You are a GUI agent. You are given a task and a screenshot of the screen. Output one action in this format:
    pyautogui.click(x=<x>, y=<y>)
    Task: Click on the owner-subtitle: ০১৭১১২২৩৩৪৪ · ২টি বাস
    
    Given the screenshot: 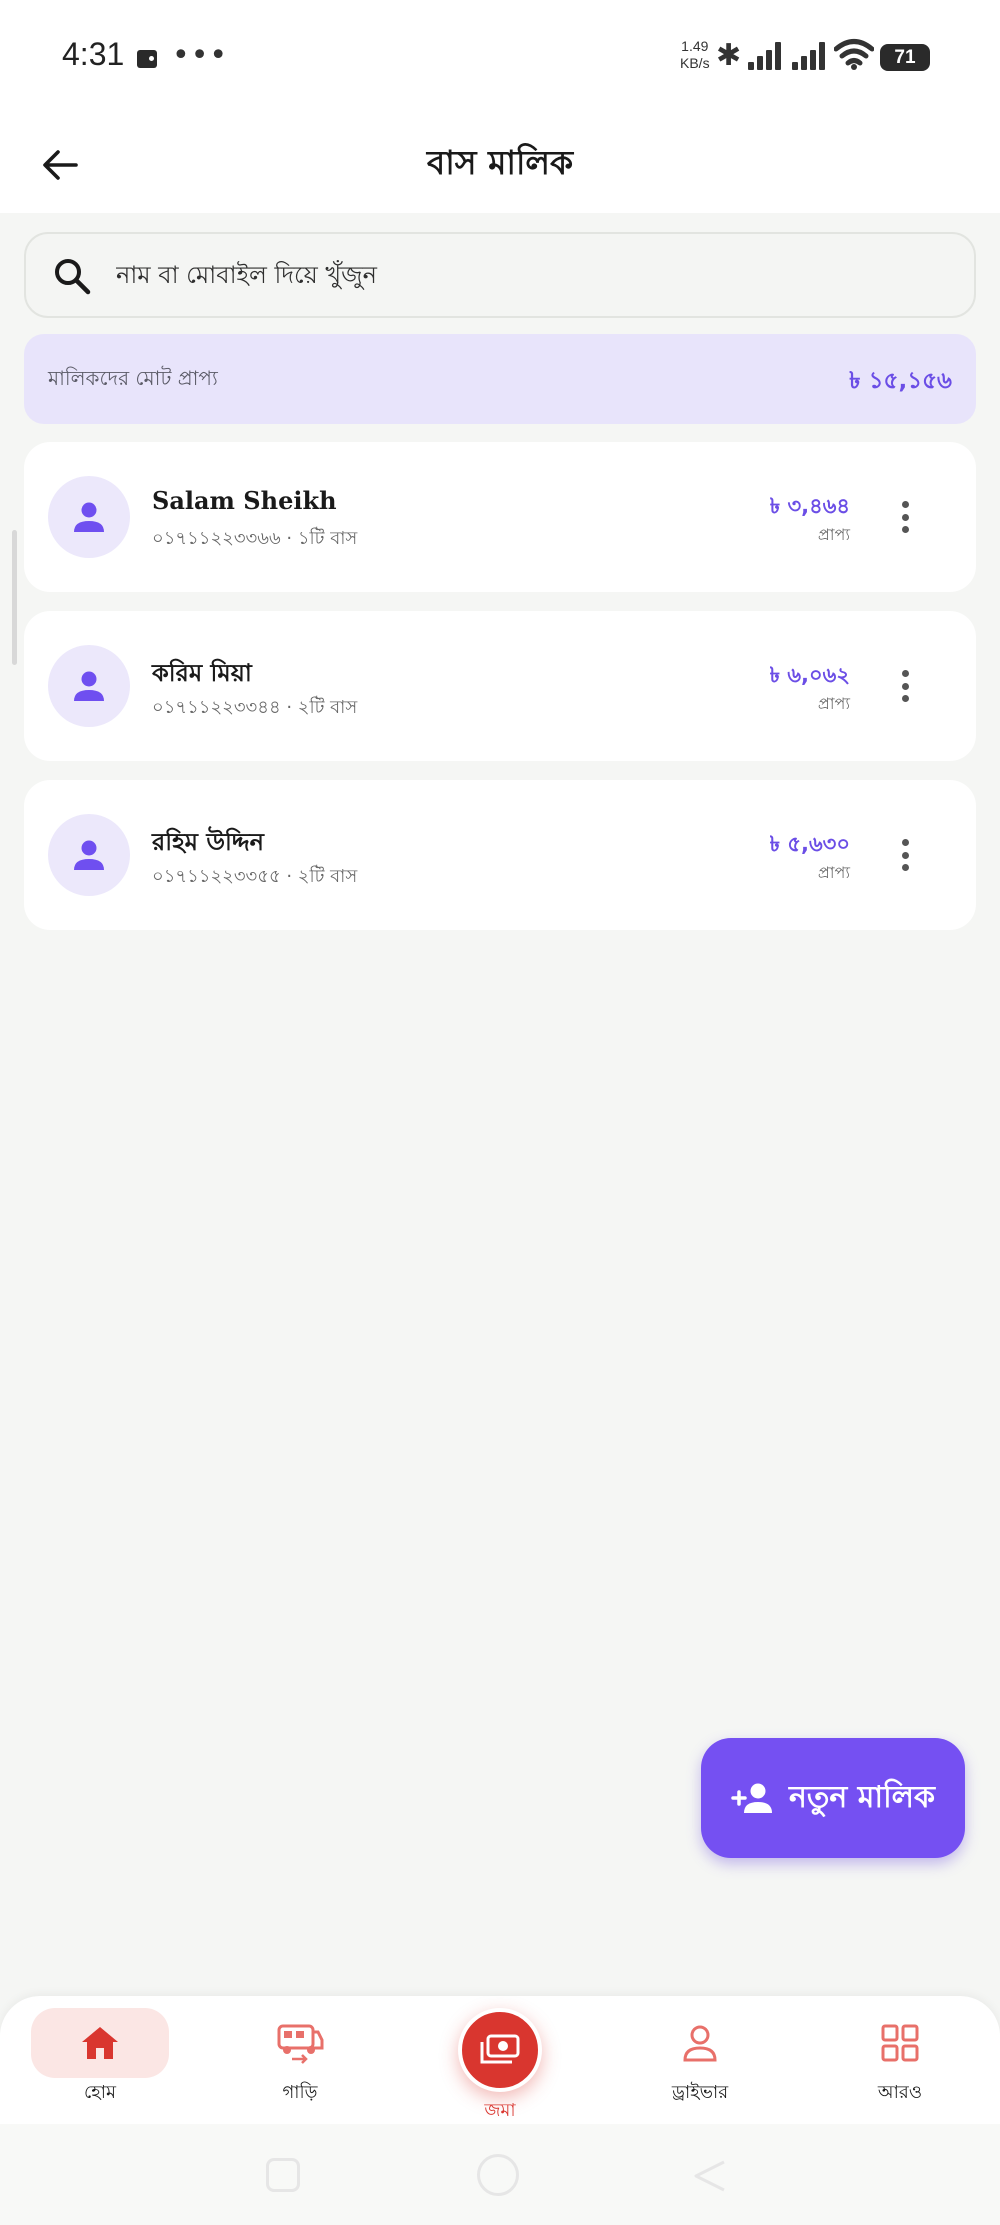 What is the action you would take?
    pyautogui.click(x=255, y=707)
    